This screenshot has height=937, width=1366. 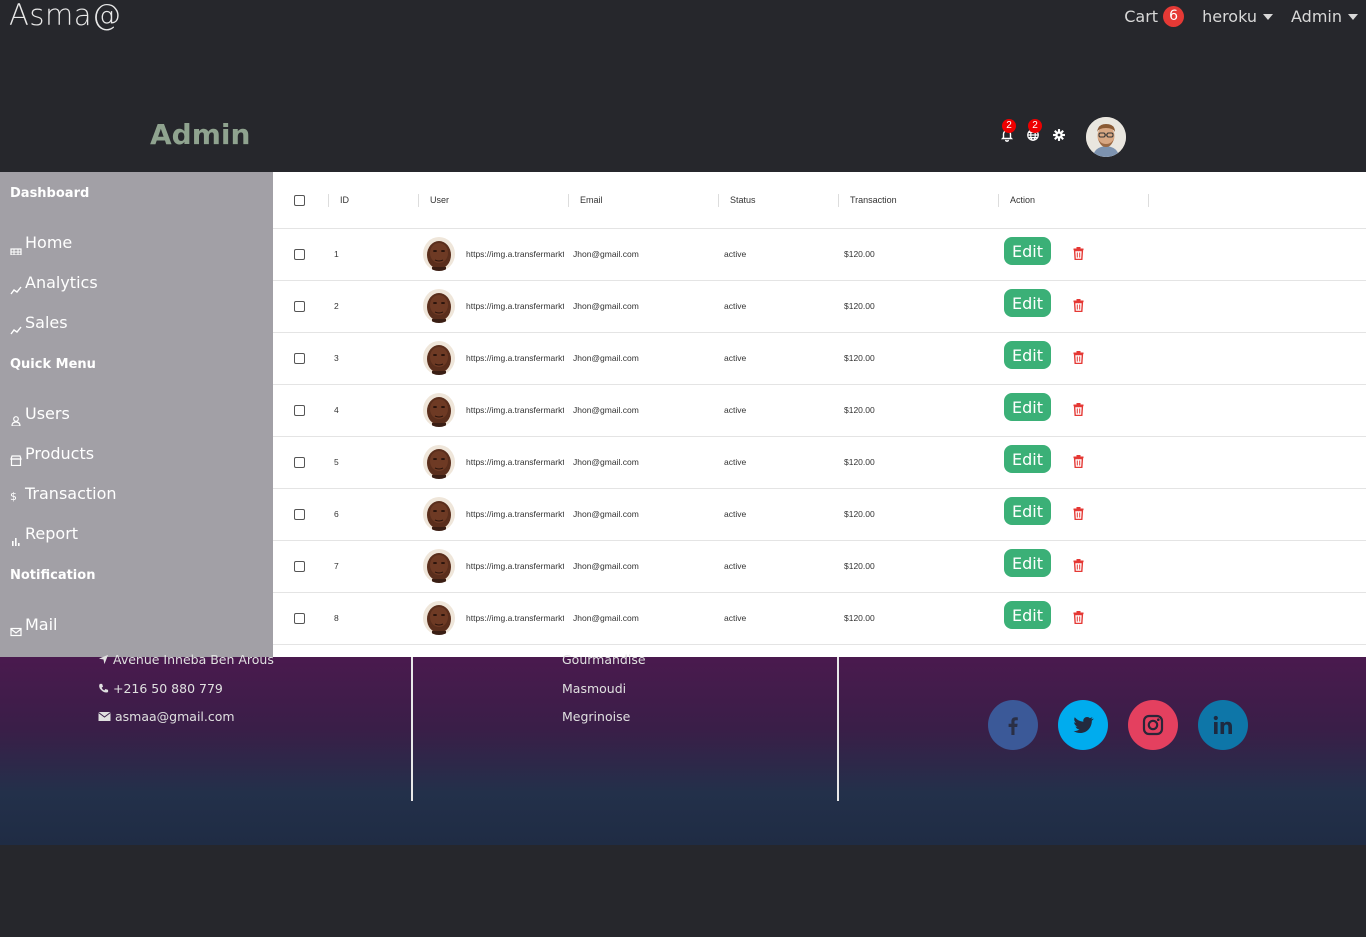 I want to click on language-count-badge: 2, so click(x=1035, y=126).